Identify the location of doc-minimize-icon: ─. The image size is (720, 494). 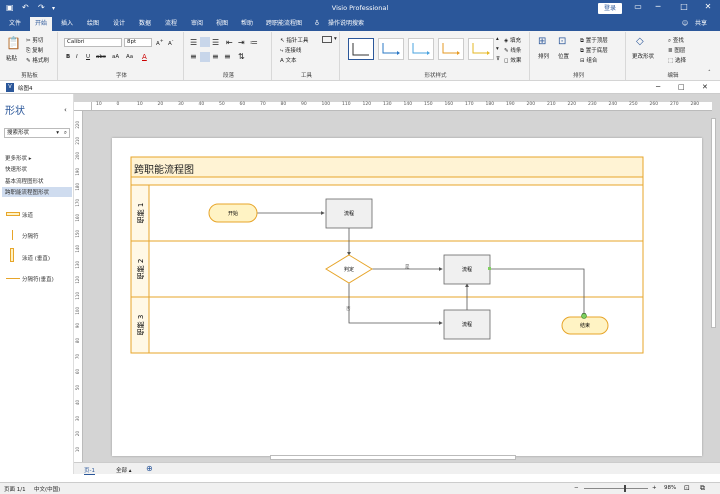
(658, 87).